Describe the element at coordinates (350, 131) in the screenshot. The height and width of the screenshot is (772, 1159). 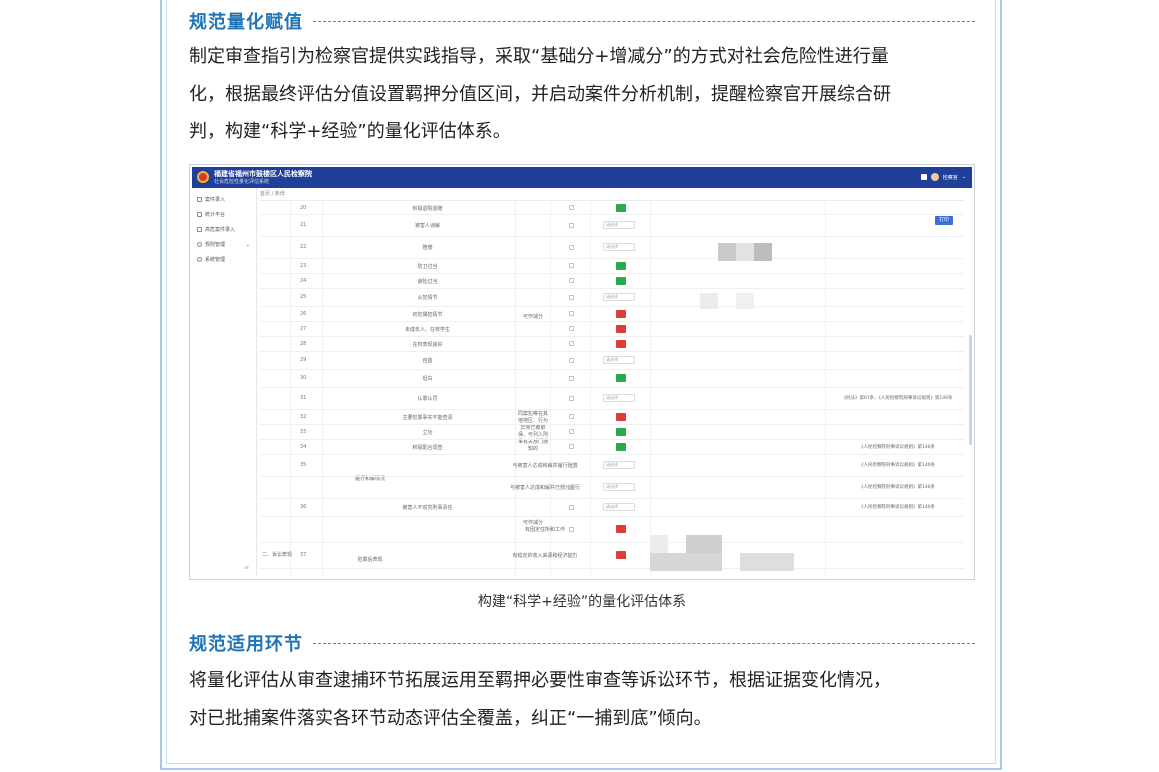
I see `paragraph-line: 判，构建“科学+经验”的量化评估体系。` at that location.